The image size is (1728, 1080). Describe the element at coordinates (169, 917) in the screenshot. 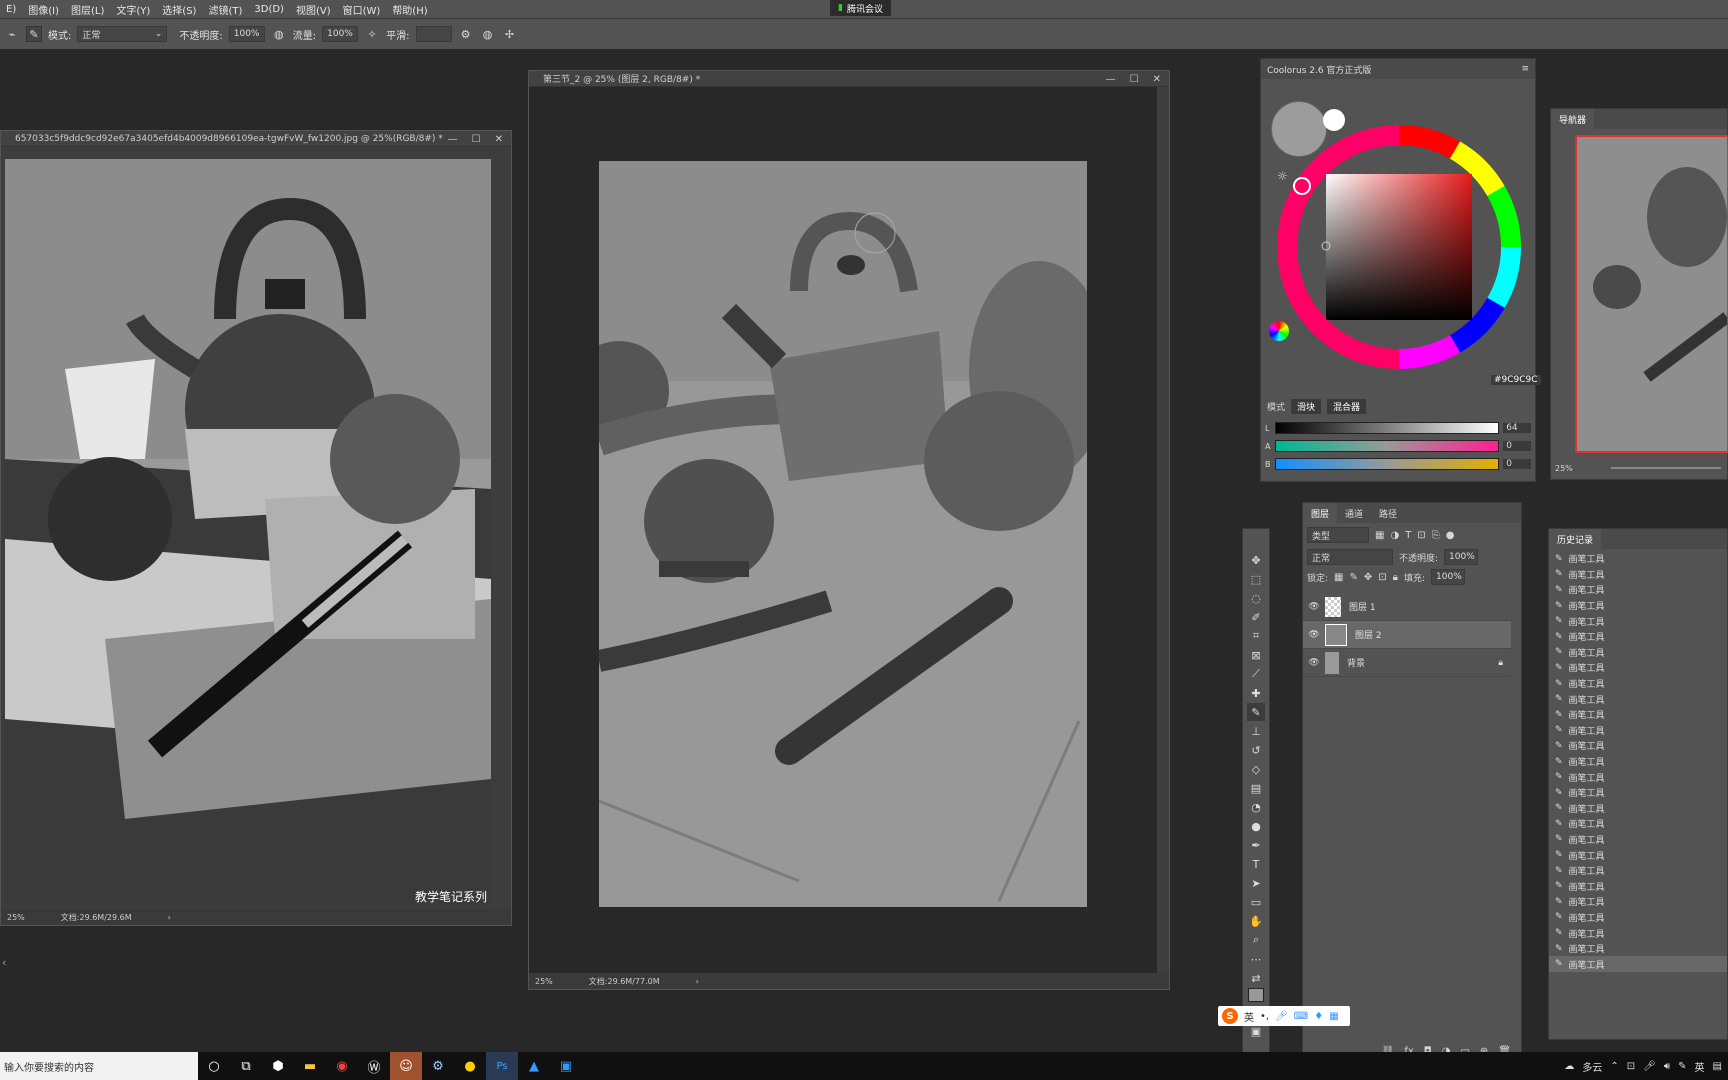

I see `chevron-right-icon: ›` at that location.